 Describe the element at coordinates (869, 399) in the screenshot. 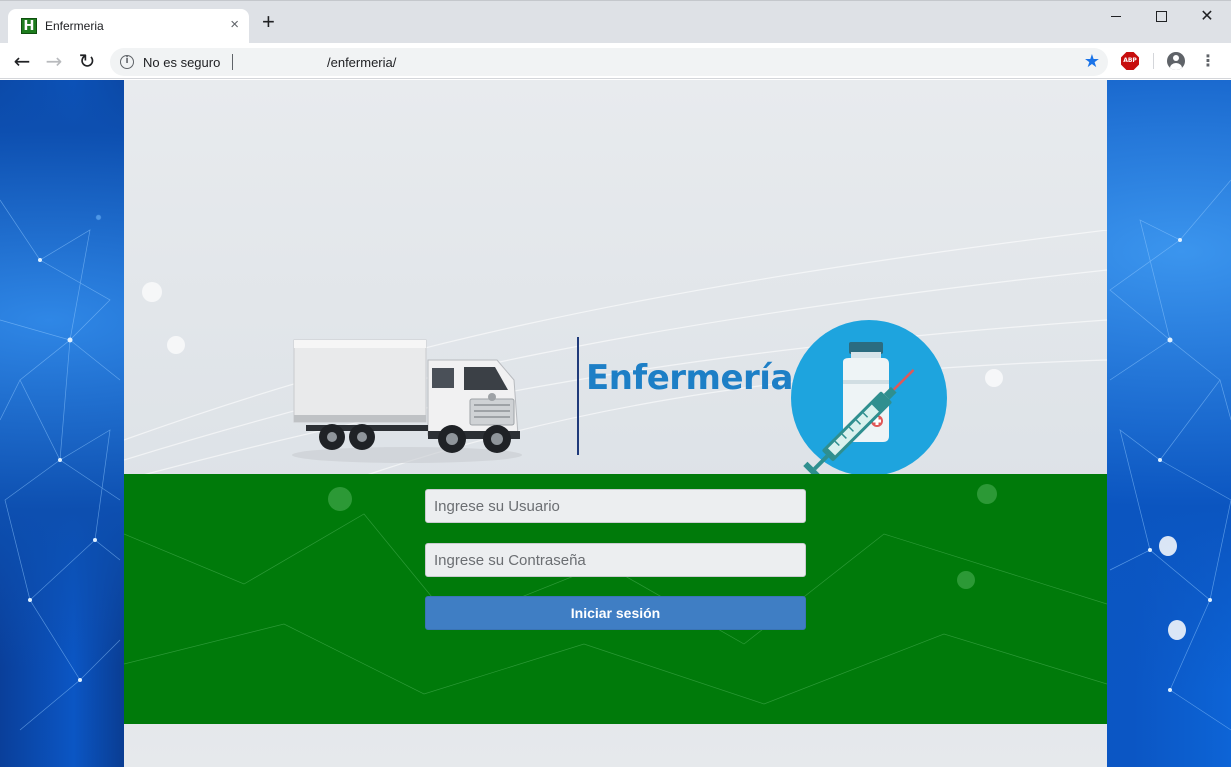

I see `vaccine-syringe-icon` at that location.